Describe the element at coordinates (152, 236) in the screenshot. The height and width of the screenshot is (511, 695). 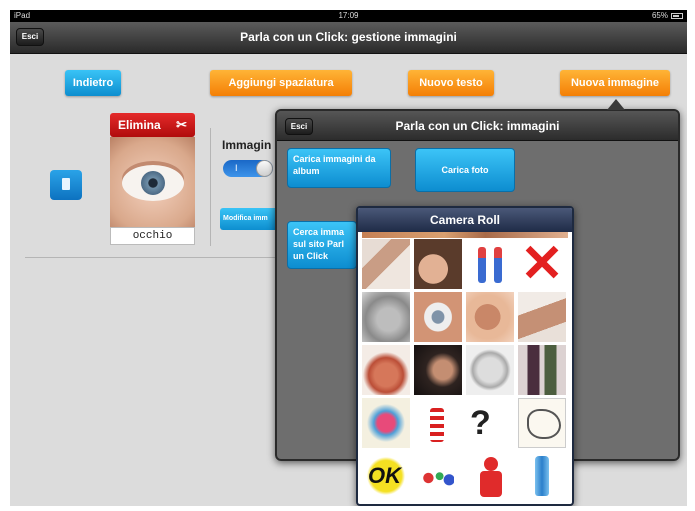
I see `card-word: occhio` at that location.